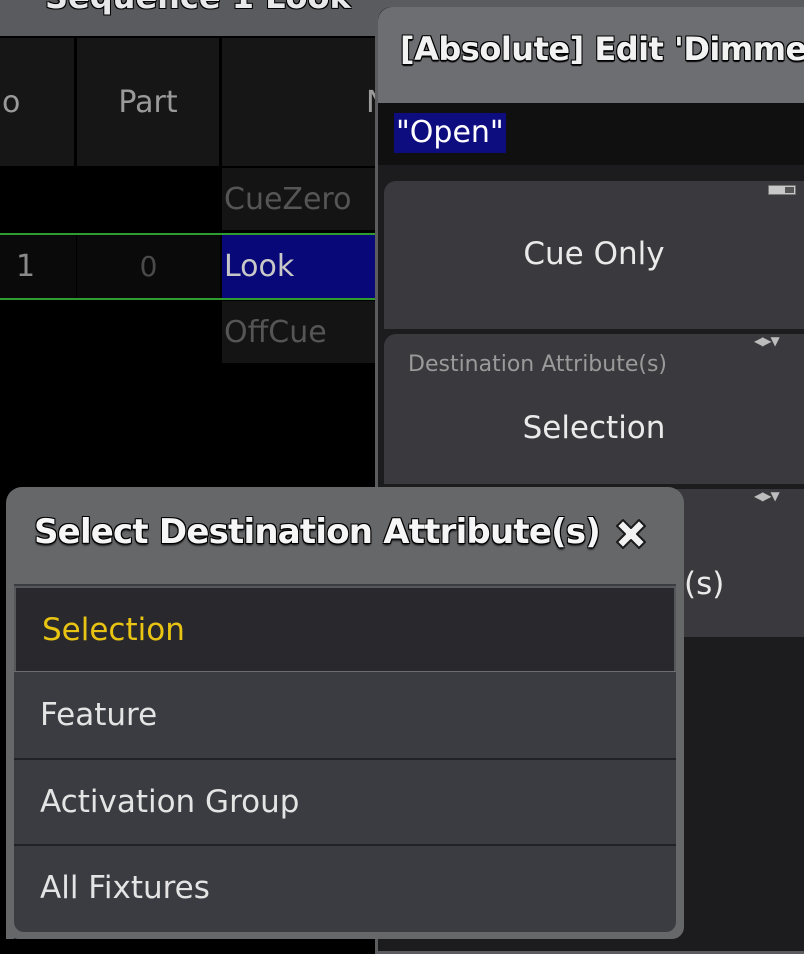 The width and height of the screenshot is (804, 954). I want to click on option-feature: Feature, so click(345, 714).